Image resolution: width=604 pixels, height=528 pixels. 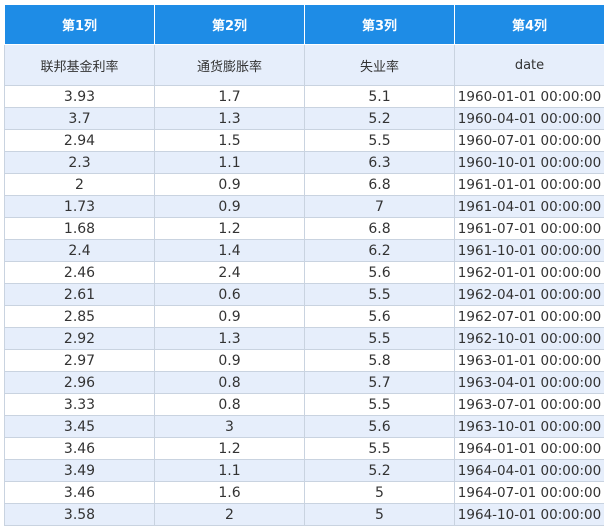 I want to click on table-cell: 1962-04-01 00:00:00, so click(x=529, y=294).